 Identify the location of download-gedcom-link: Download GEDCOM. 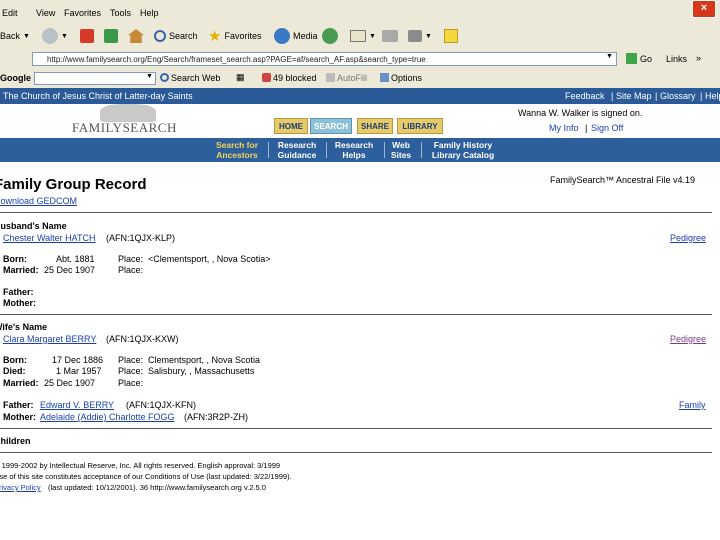
(38, 201).